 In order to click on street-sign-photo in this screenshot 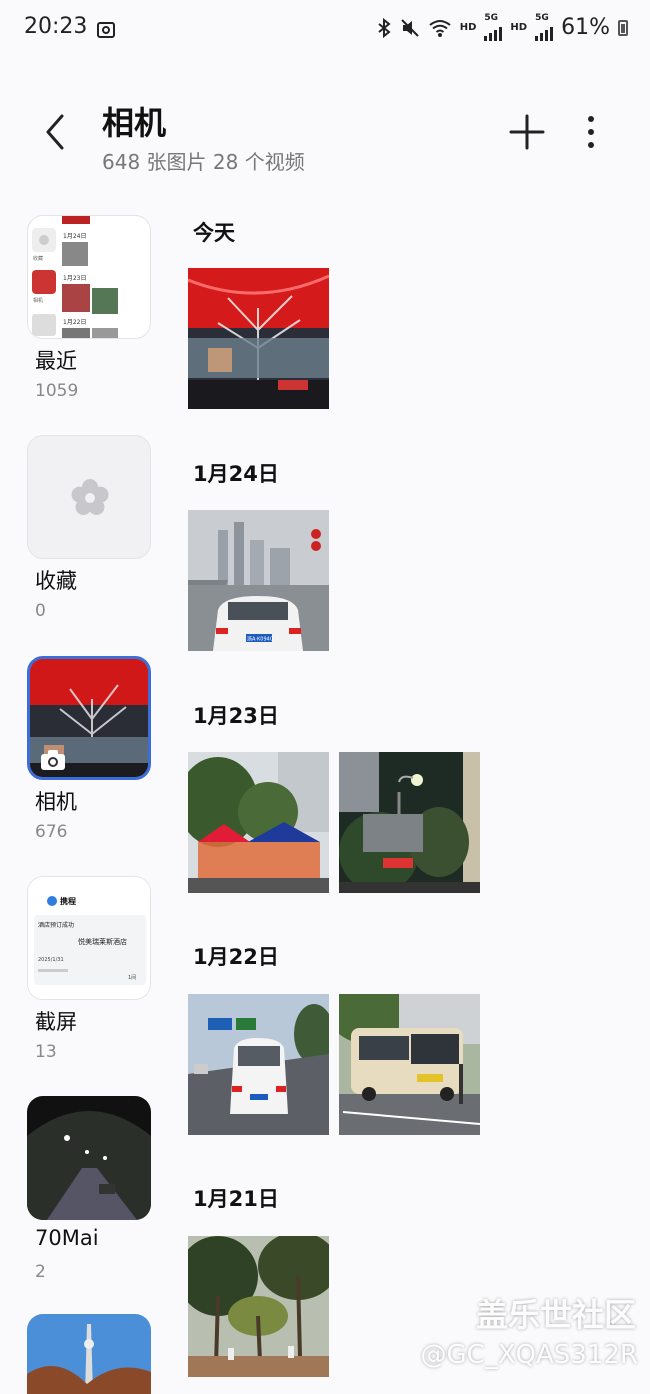, I will do `click(409, 822)`.